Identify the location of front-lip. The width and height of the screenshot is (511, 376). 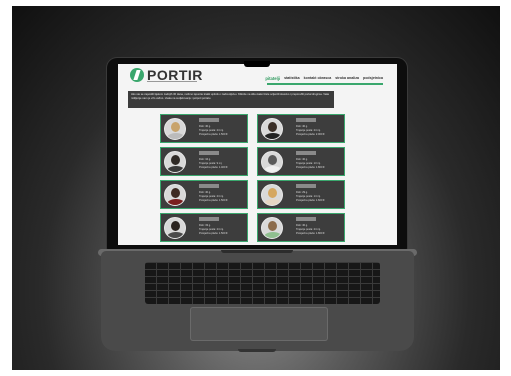
(257, 350).